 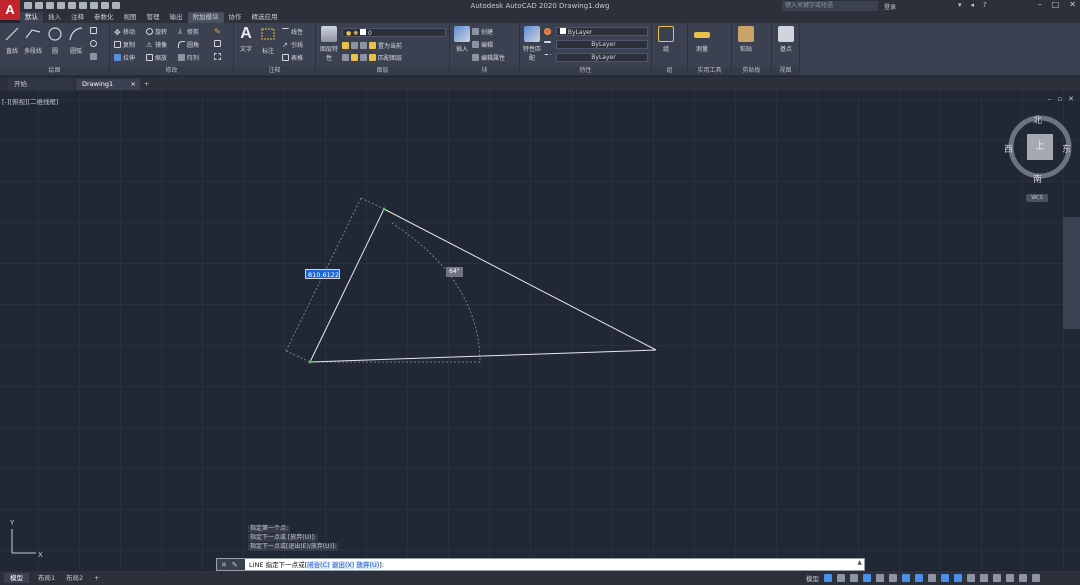 I want to click on layer-isolate-icon, so click(x=354, y=45).